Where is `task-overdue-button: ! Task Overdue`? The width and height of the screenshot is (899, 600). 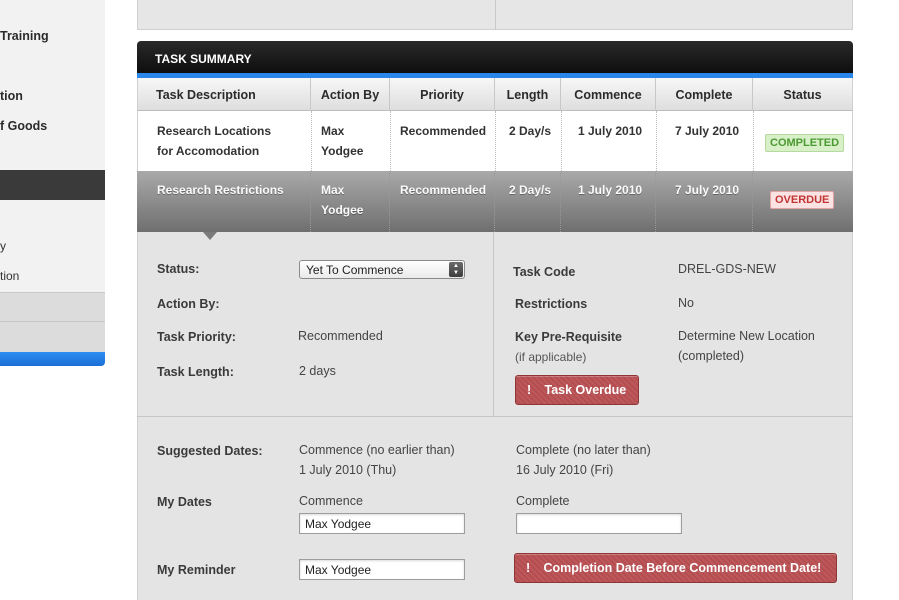
task-overdue-button: ! Task Overdue is located at coordinates (577, 390).